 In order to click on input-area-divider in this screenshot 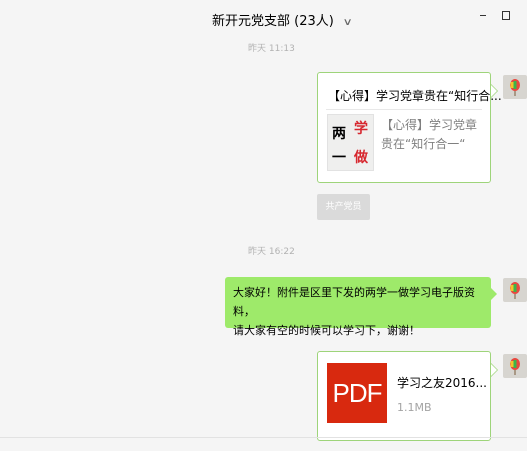, I will do `click(263, 437)`.